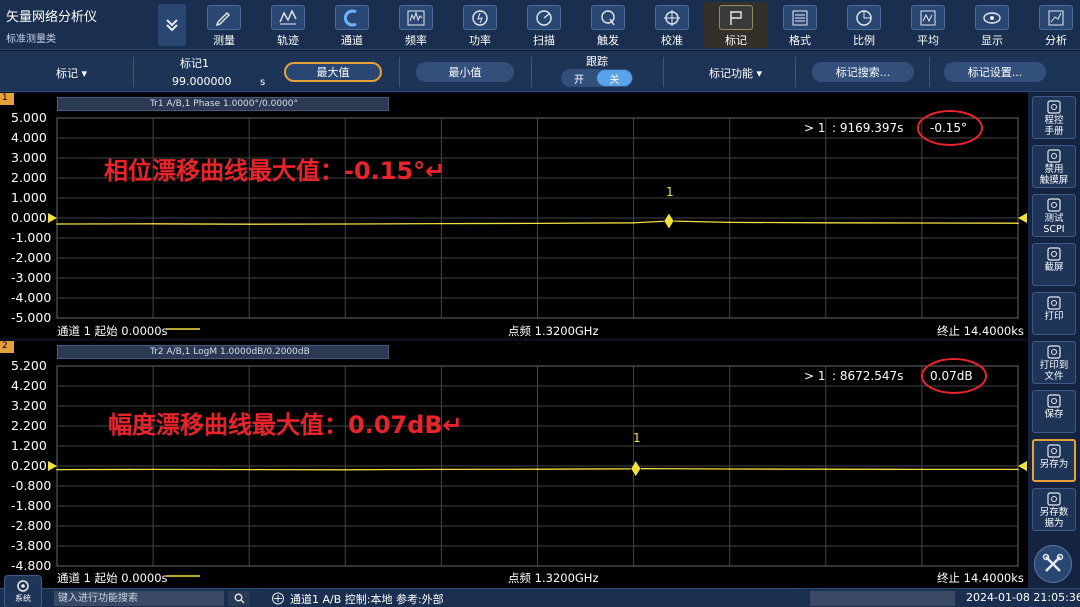 The image size is (1080, 607). Describe the element at coordinates (224, 40) in the screenshot. I see `tab-label: 测量` at that location.